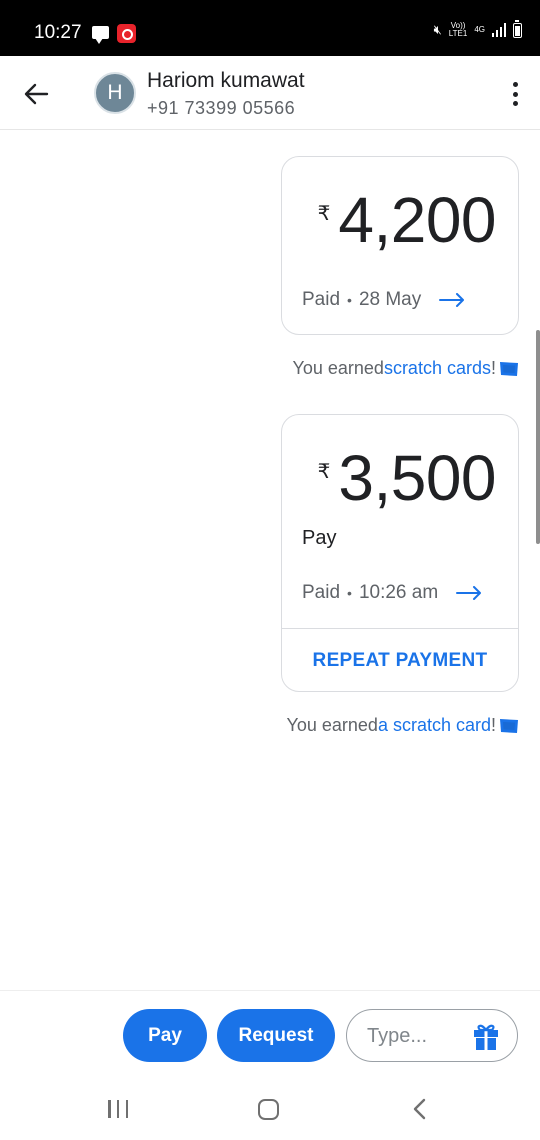 The width and height of the screenshot is (540, 1140). I want to click on payment-card: ₹ 4,200 Paid • 28 May, so click(400, 245).